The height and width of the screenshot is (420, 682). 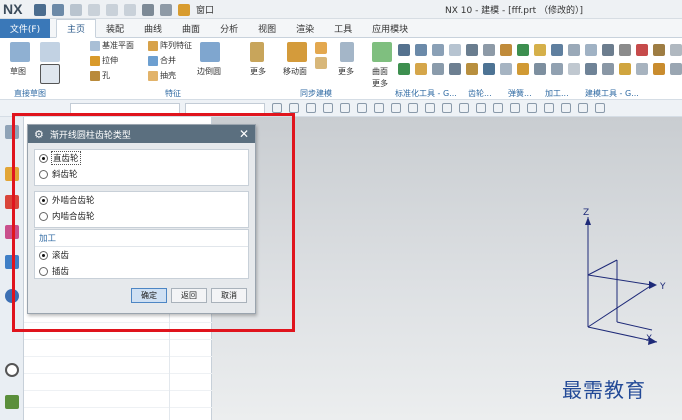 I want to click on tab-analysis: 分析, so click(x=229, y=28).